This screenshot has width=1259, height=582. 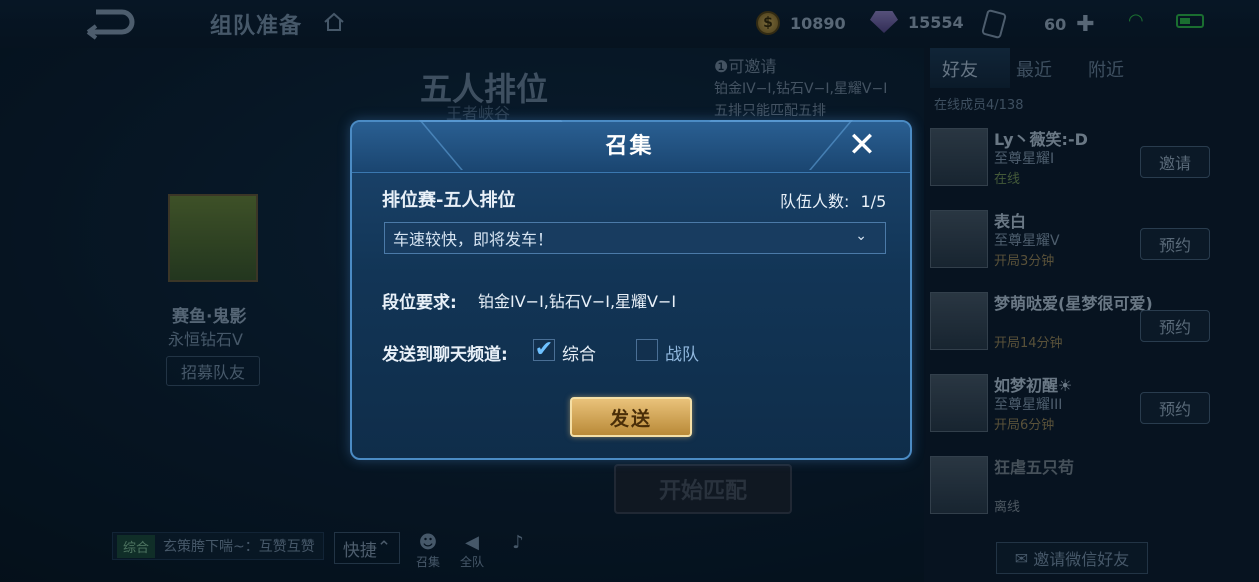 What do you see at coordinates (861, 236) in the screenshot?
I see `chevron-down-icon: ⌄` at bounding box center [861, 236].